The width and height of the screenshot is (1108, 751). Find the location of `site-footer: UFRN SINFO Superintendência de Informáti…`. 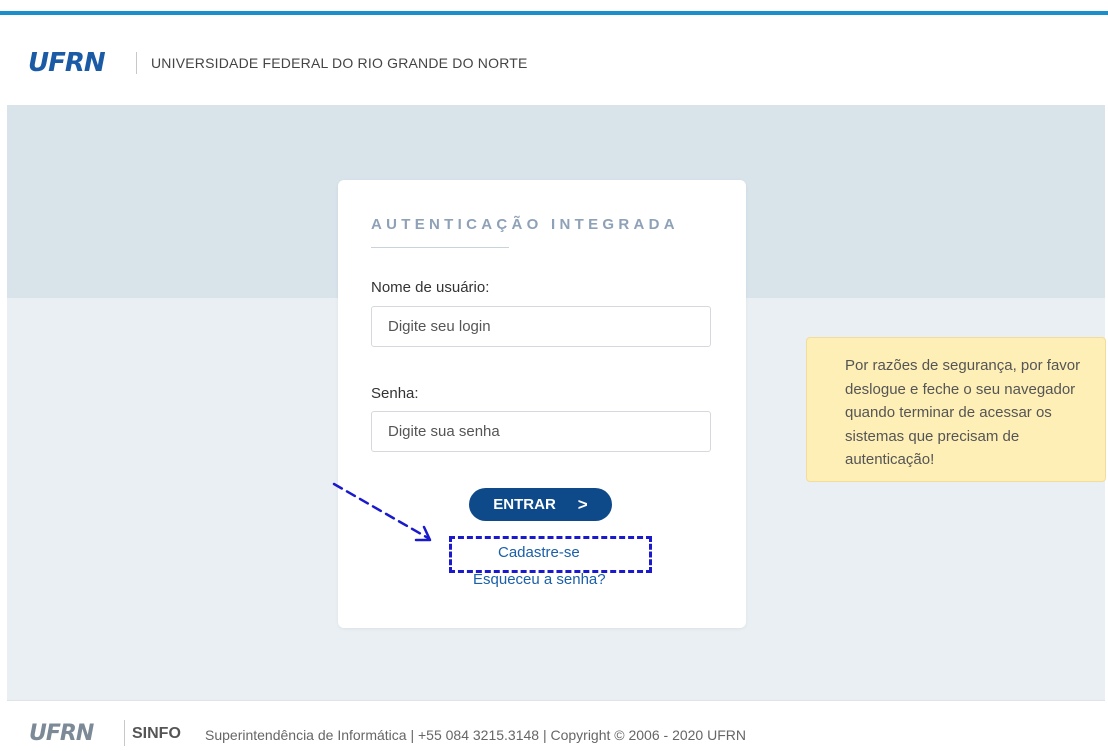

site-footer: UFRN SINFO Superintendência de Informáti… is located at coordinates (556, 725).